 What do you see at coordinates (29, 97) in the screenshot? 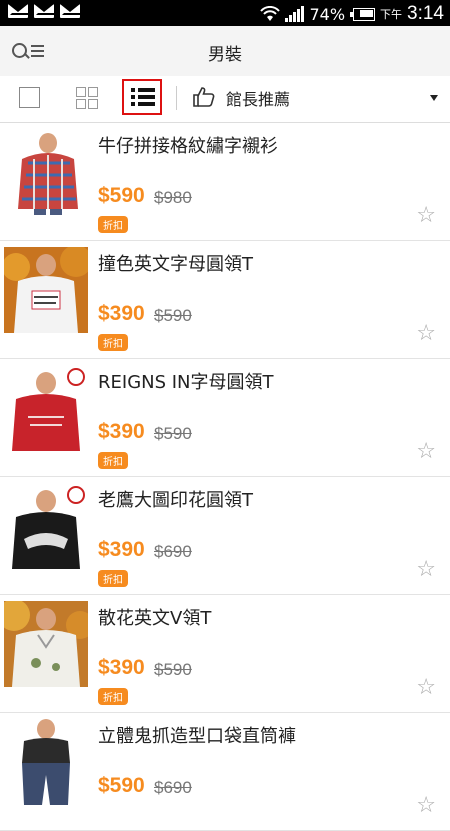
I see `single-view-button` at bounding box center [29, 97].